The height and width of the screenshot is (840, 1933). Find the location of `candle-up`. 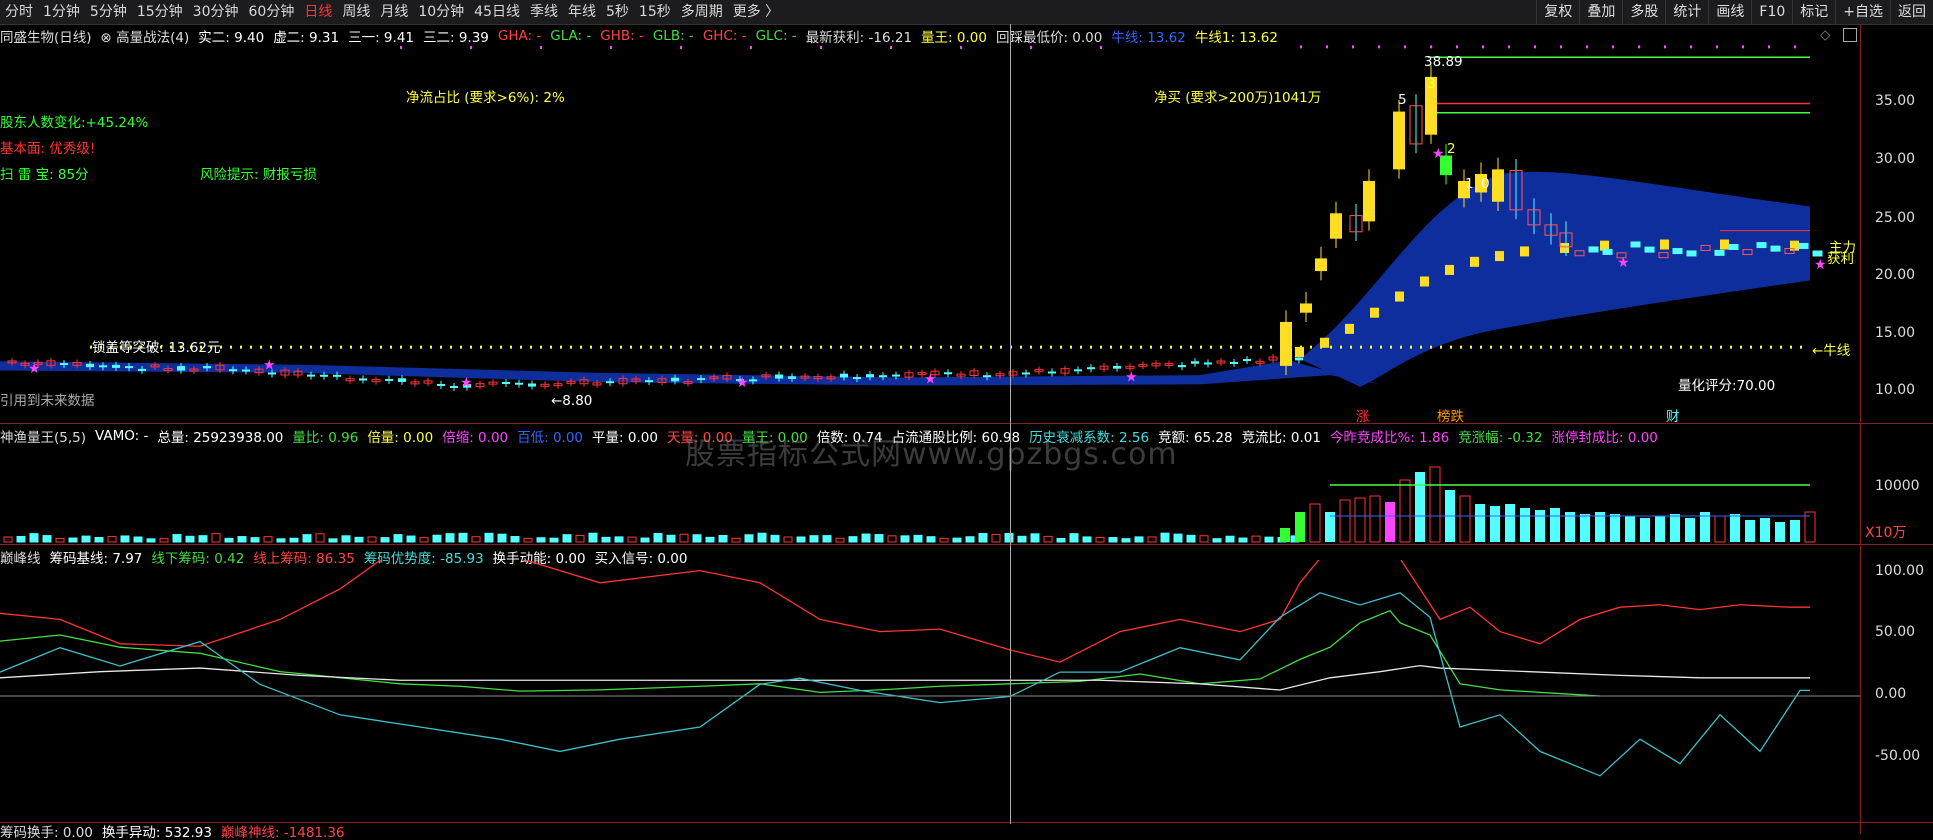

candle-up is located at coordinates (1498, 185).